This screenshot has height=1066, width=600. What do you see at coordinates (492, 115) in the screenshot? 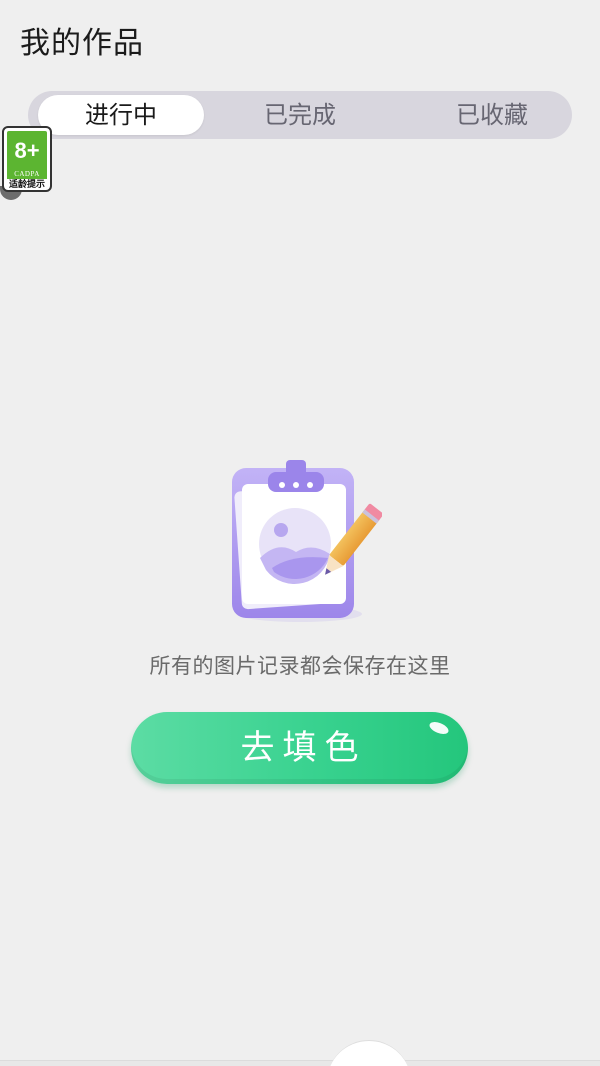
I see `tab-favorites: 已收藏` at bounding box center [492, 115].